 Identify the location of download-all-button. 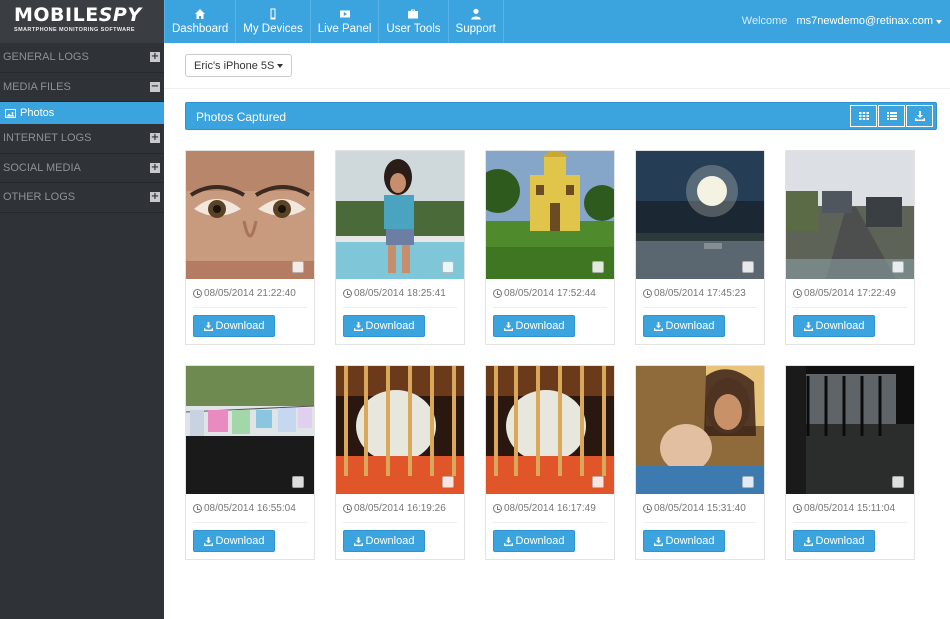
(919, 116).